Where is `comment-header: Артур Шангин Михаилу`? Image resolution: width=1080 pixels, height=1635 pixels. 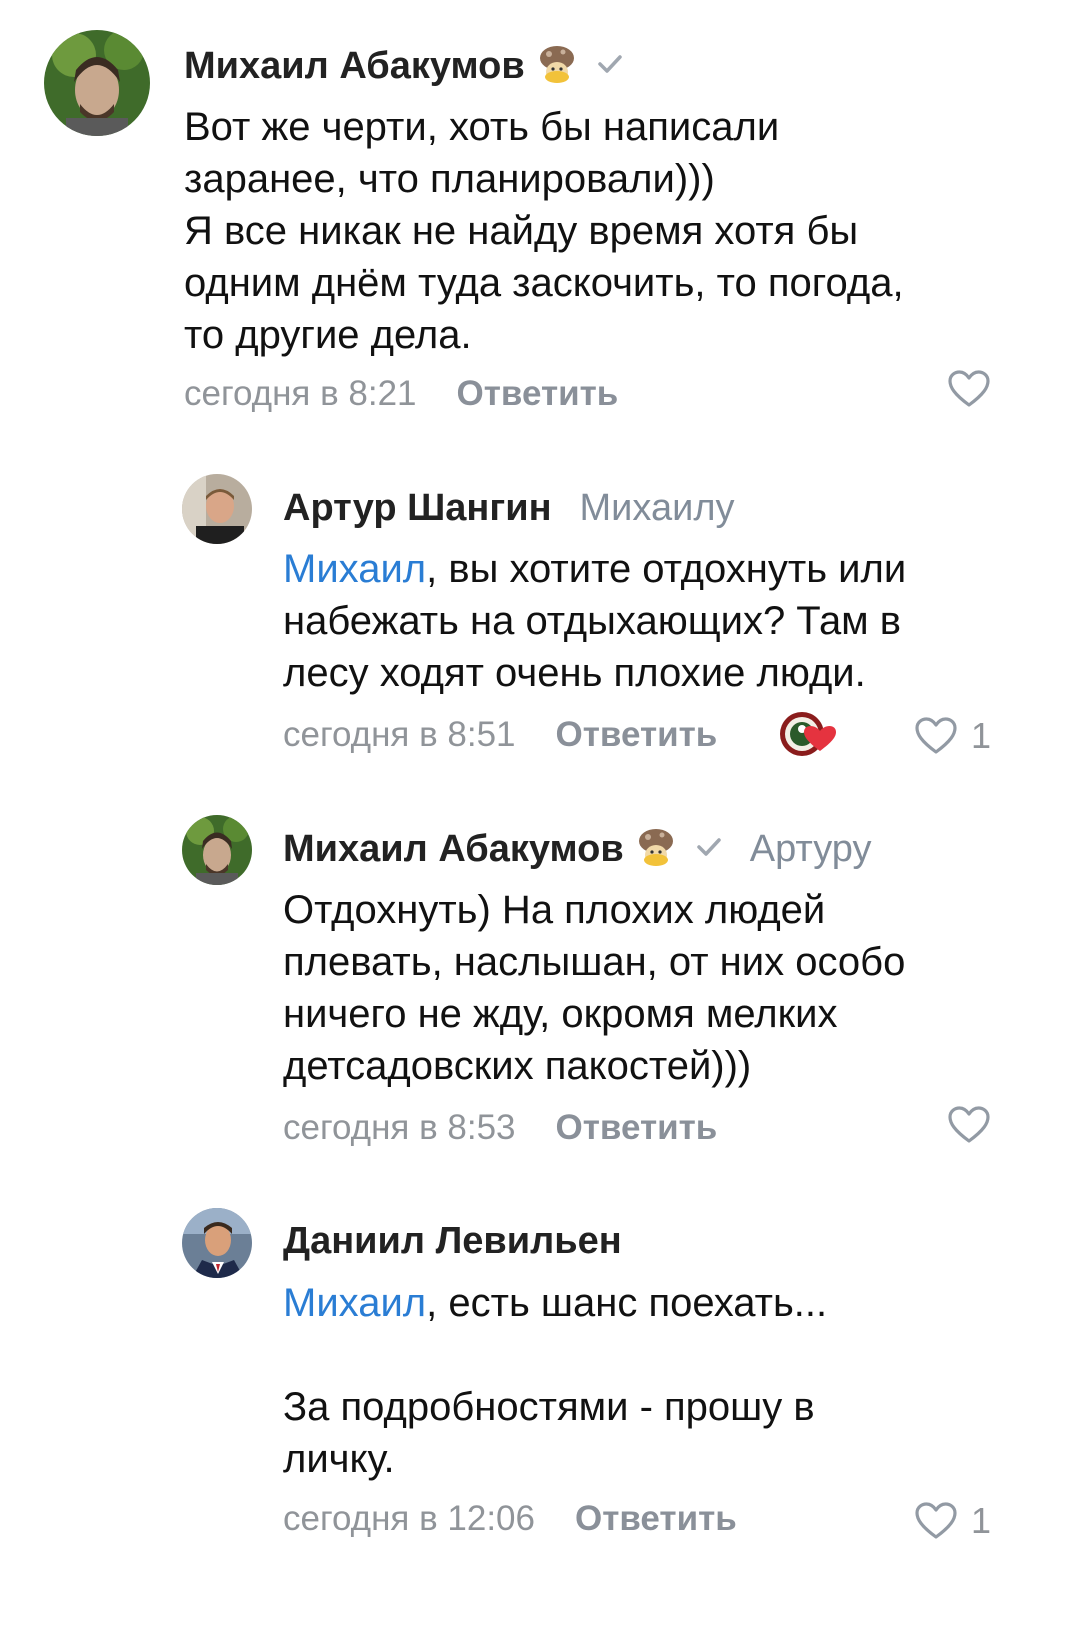
comment-header: Артур Шангин Михаилу is located at coordinates (509, 508).